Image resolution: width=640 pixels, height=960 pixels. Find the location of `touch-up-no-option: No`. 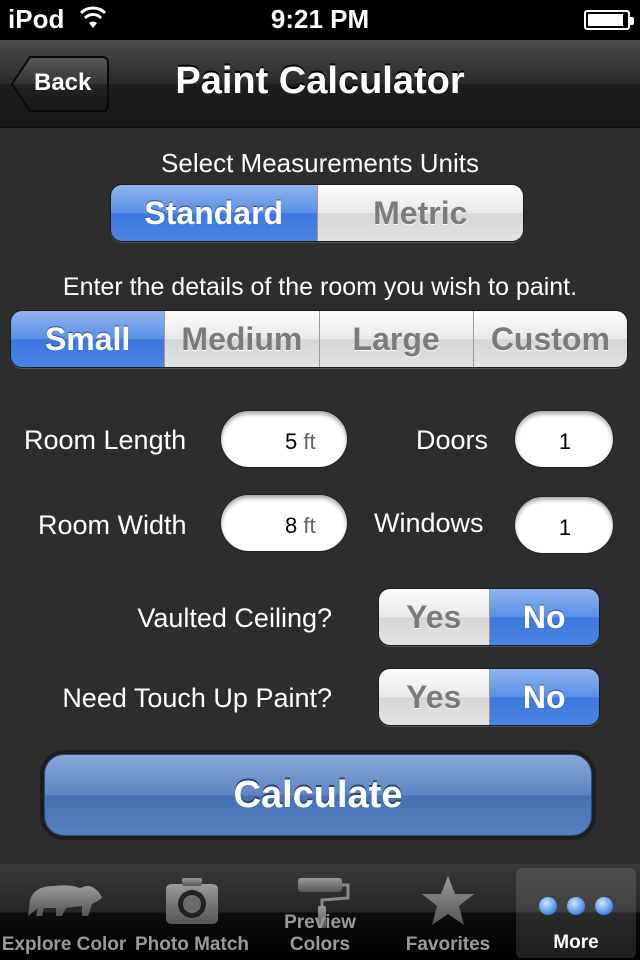

touch-up-no-option: No is located at coordinates (543, 697).